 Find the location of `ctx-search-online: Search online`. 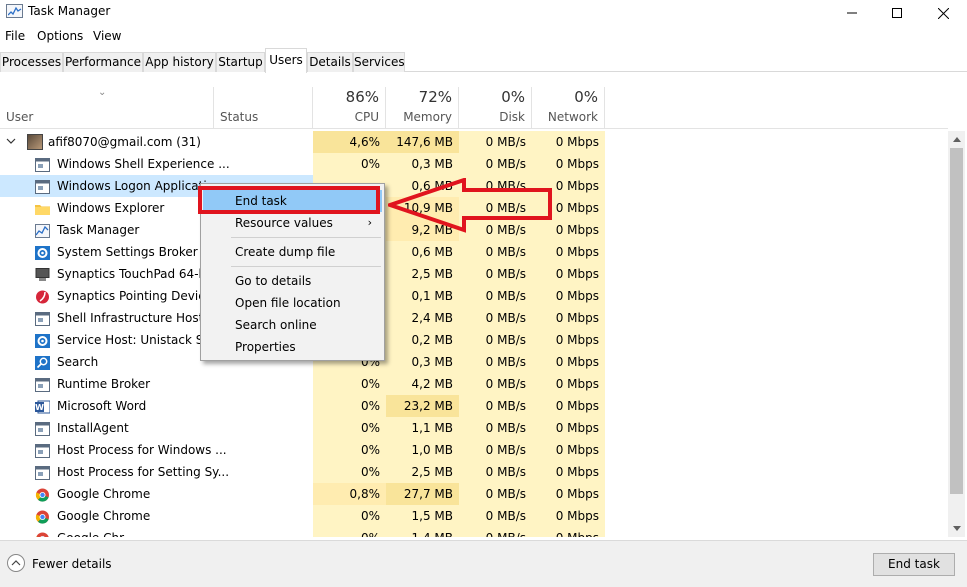

ctx-search-online: Search online is located at coordinates (292, 325).